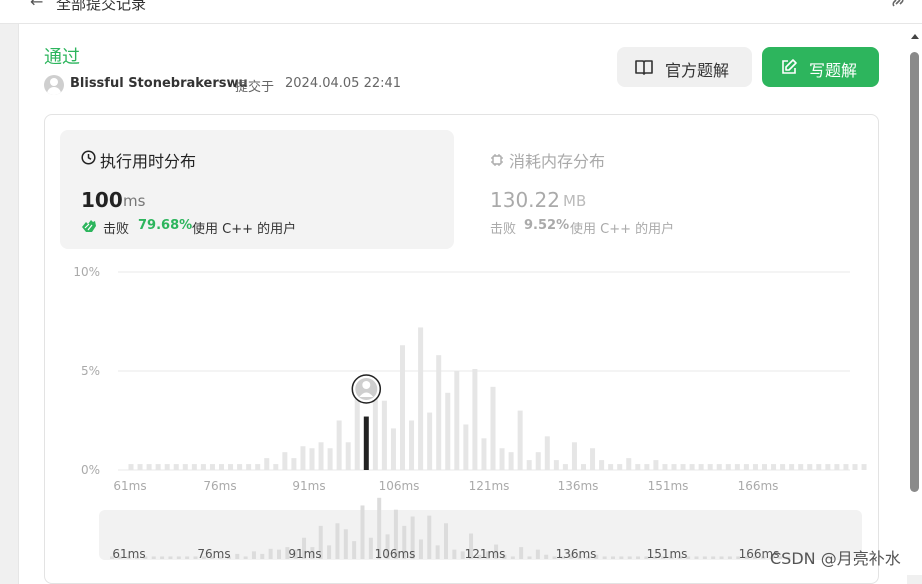 This screenshot has height=584, width=922. I want to click on x-tick-label: 106ms, so click(399, 486).